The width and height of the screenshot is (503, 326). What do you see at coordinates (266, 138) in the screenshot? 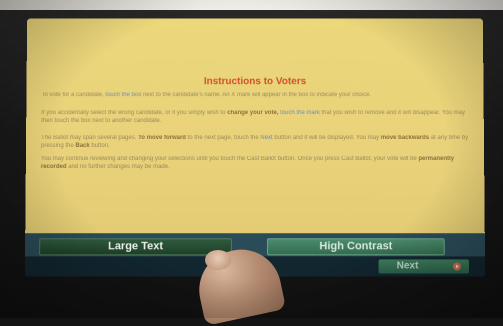
I see `instruction-highlight: Next` at bounding box center [266, 138].